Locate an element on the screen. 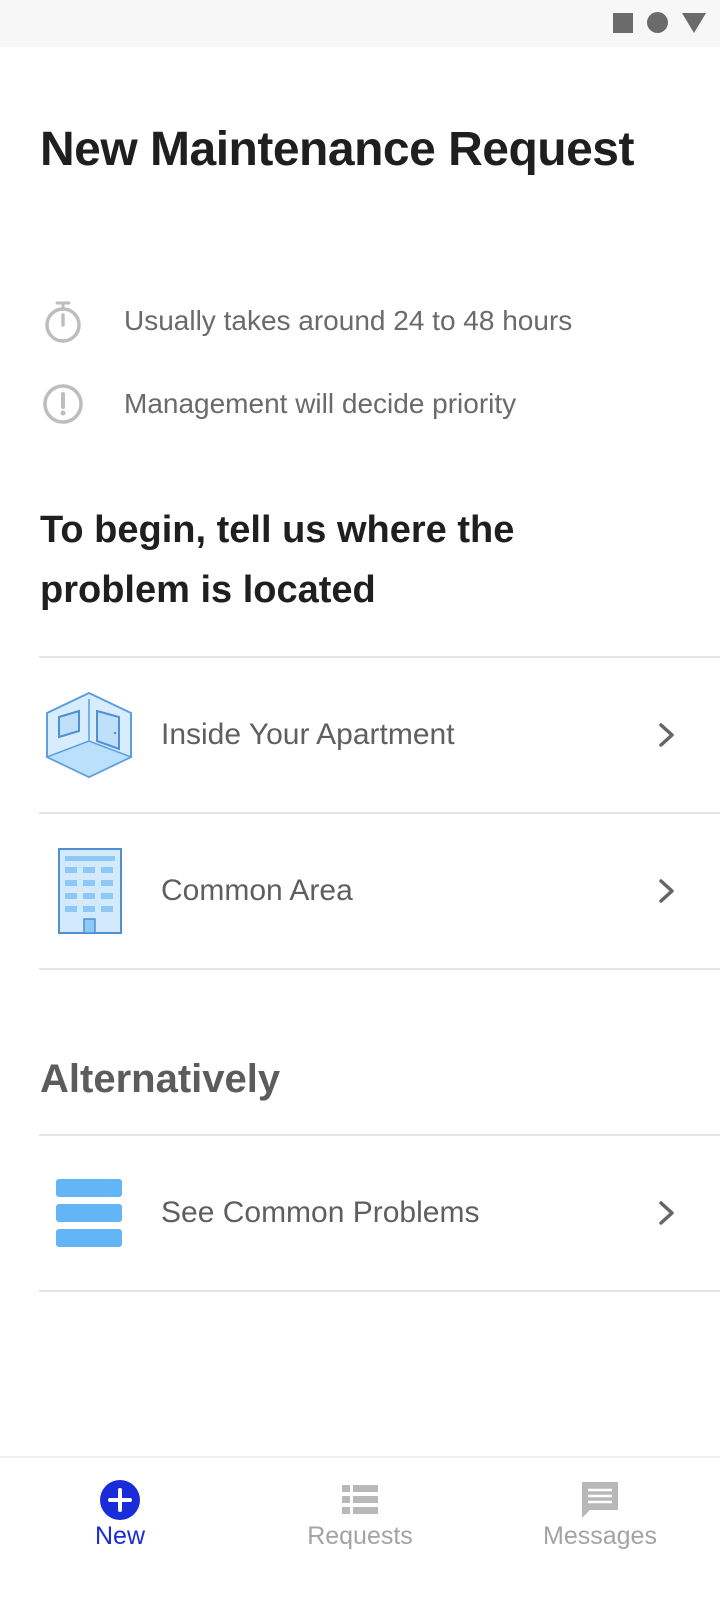  tab-messages: Messages is located at coordinates (600, 1530).